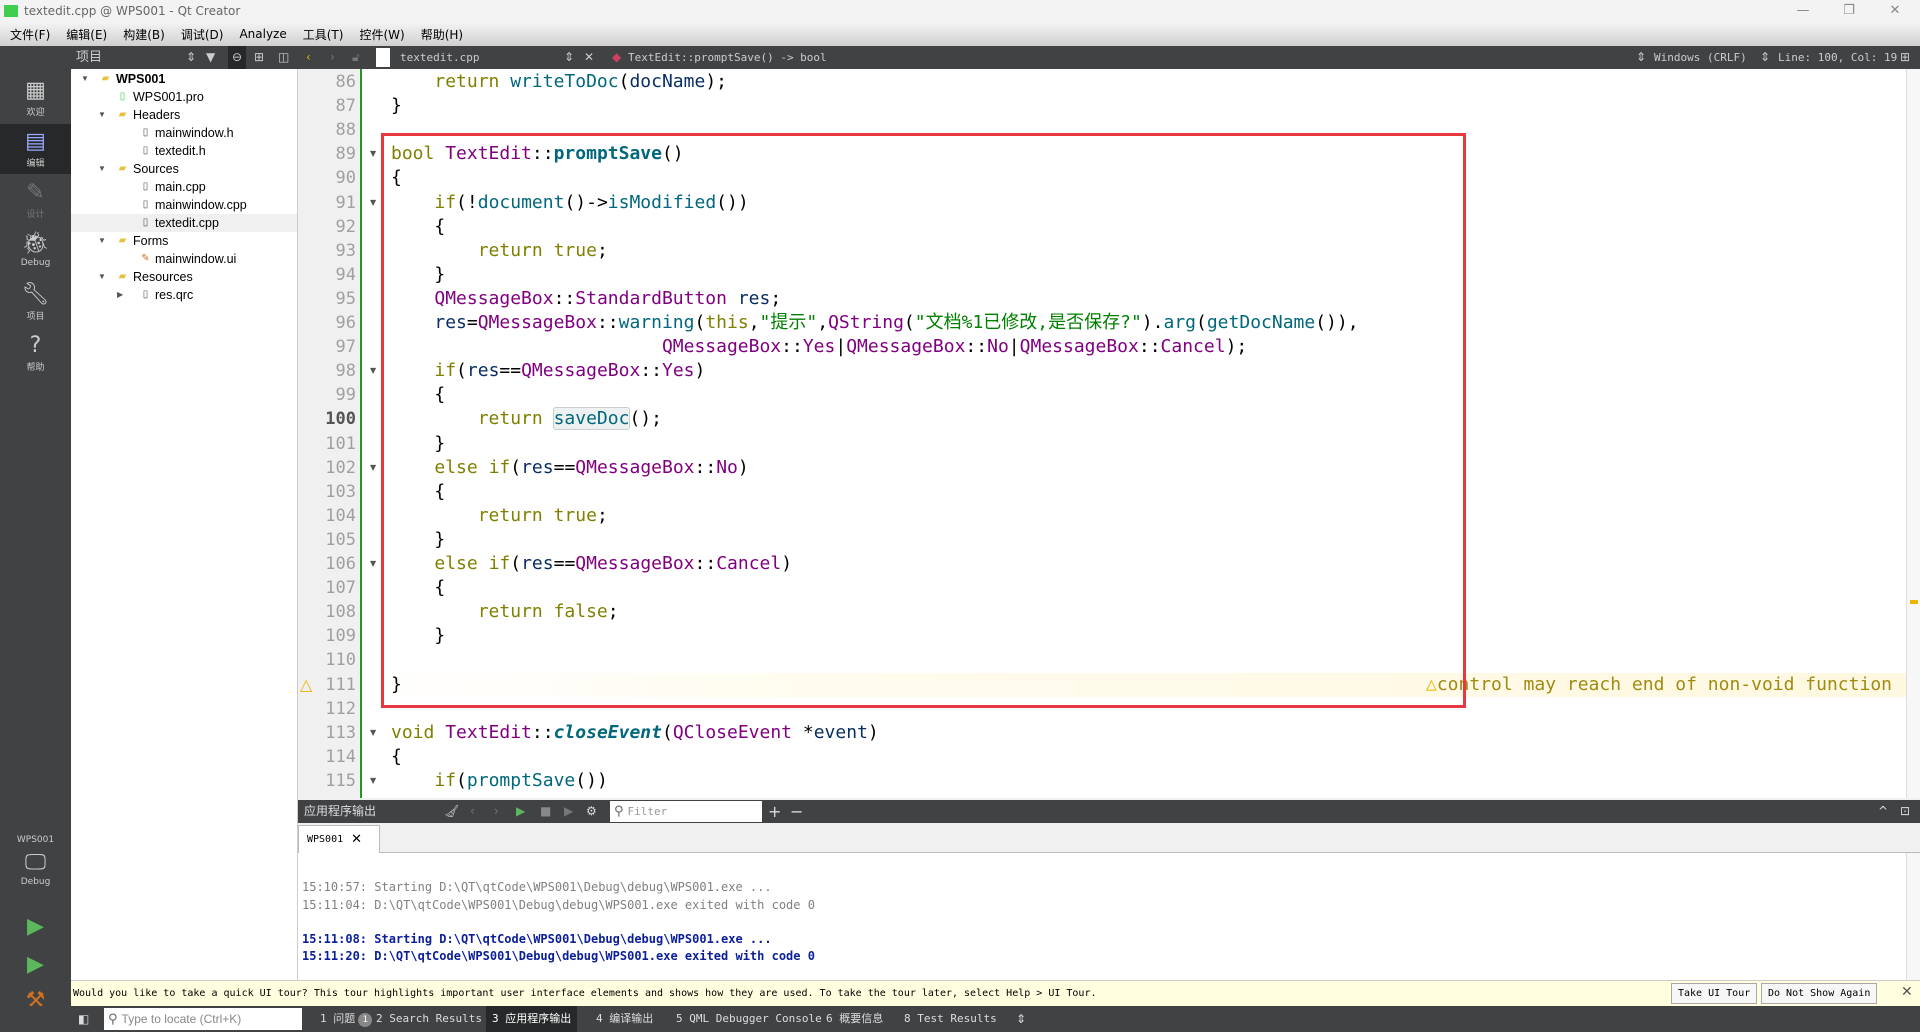 This screenshot has width=1920, height=1032. I want to click on code-line: else if(res==QMessageBox::Cancel), so click(591, 564).